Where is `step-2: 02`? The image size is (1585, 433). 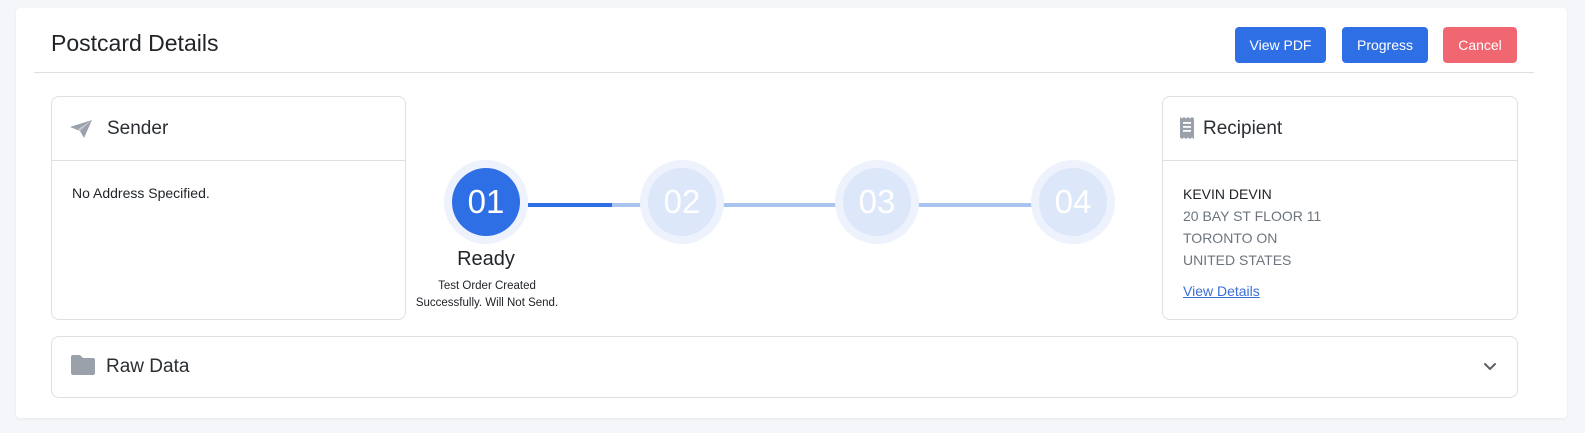 step-2: 02 is located at coordinates (682, 202).